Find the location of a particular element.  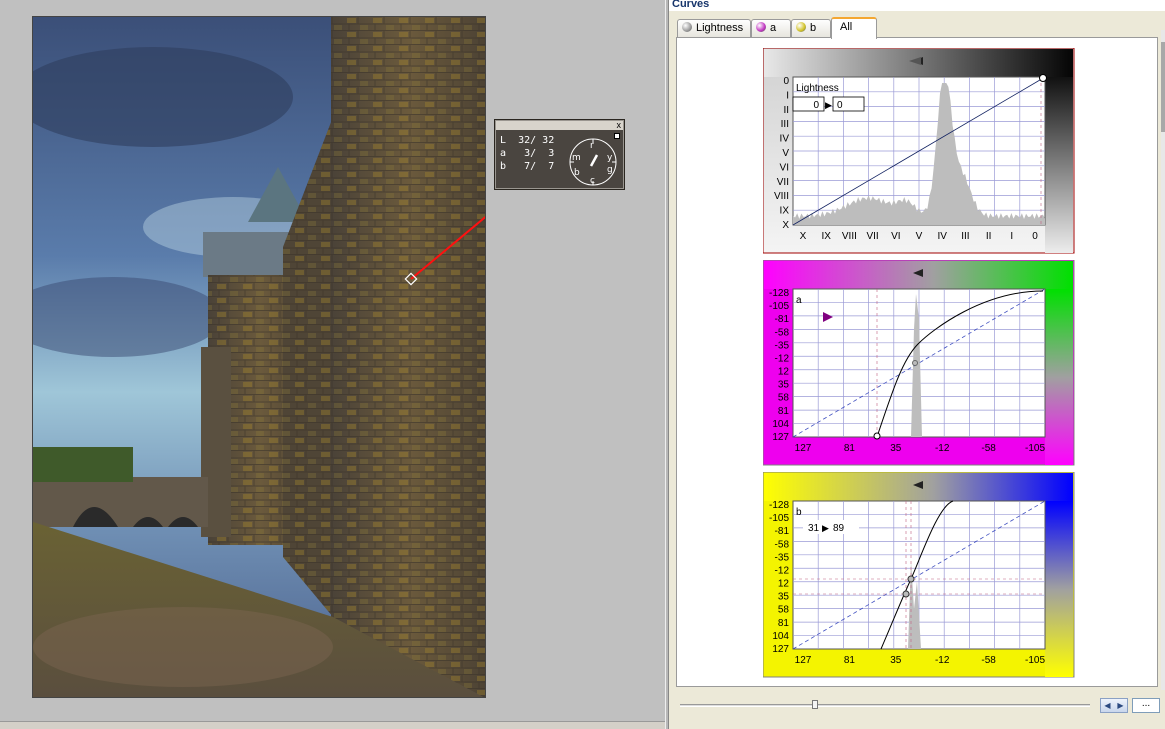

dial-letter-g: g is located at coordinates (610, 170).